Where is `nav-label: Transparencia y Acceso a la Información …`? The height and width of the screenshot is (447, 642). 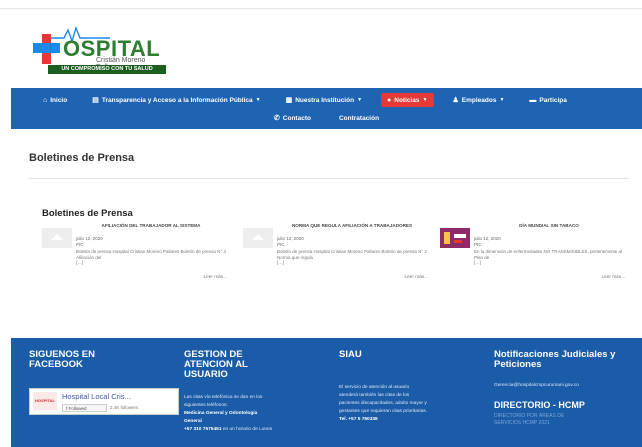
nav-label: Transparencia y Acceso a la Información … is located at coordinates (177, 100).